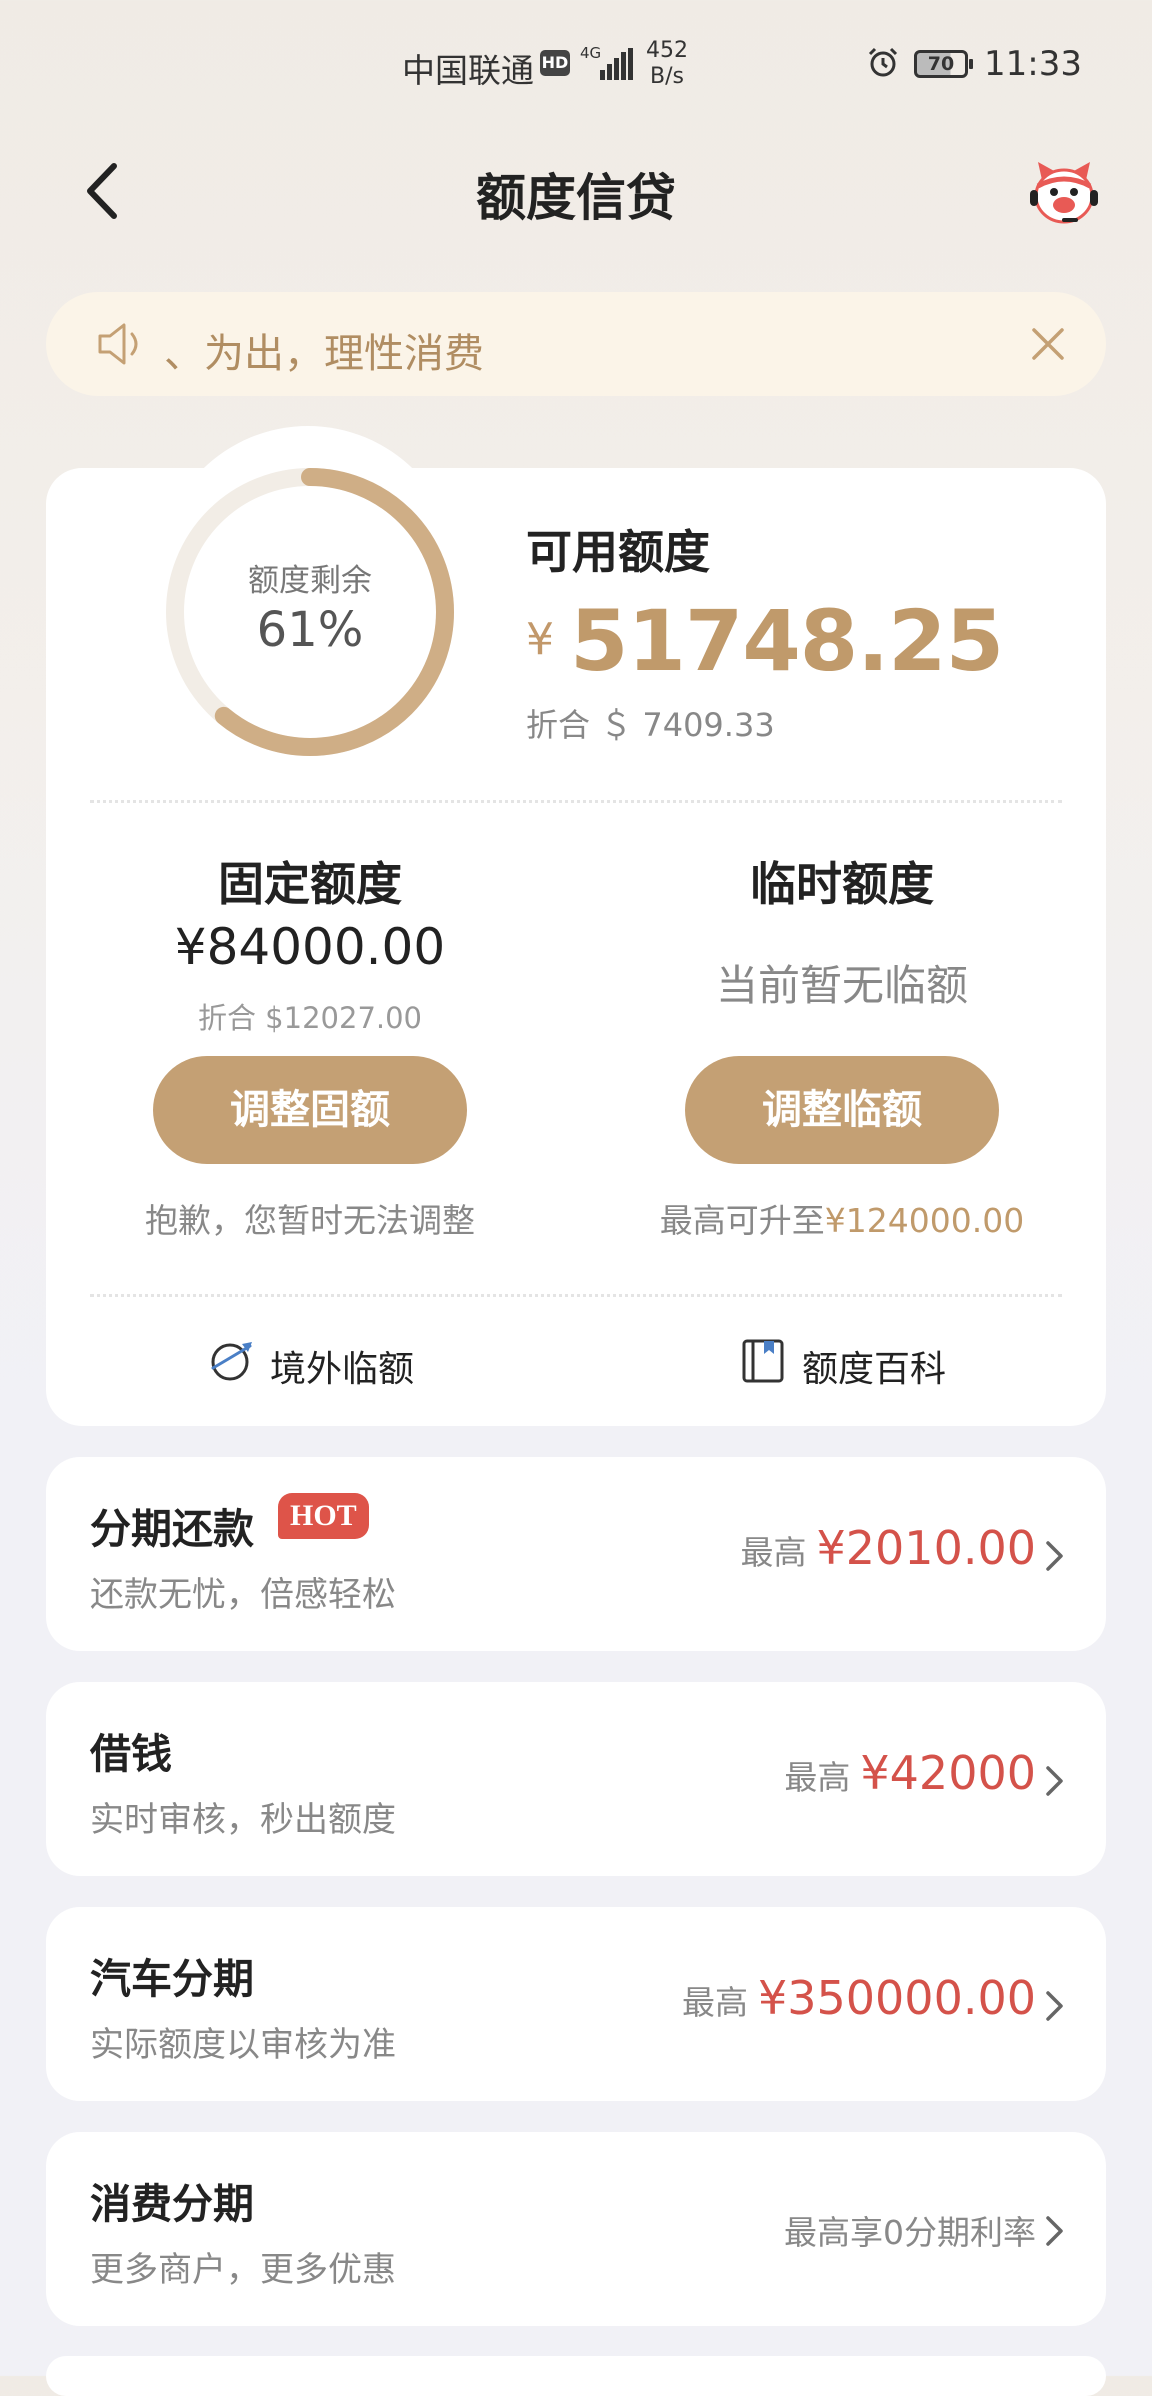 This screenshot has height=2396, width=1152. I want to click on fixed-credit-converted: 折合 $12027.00, so click(310, 1018).